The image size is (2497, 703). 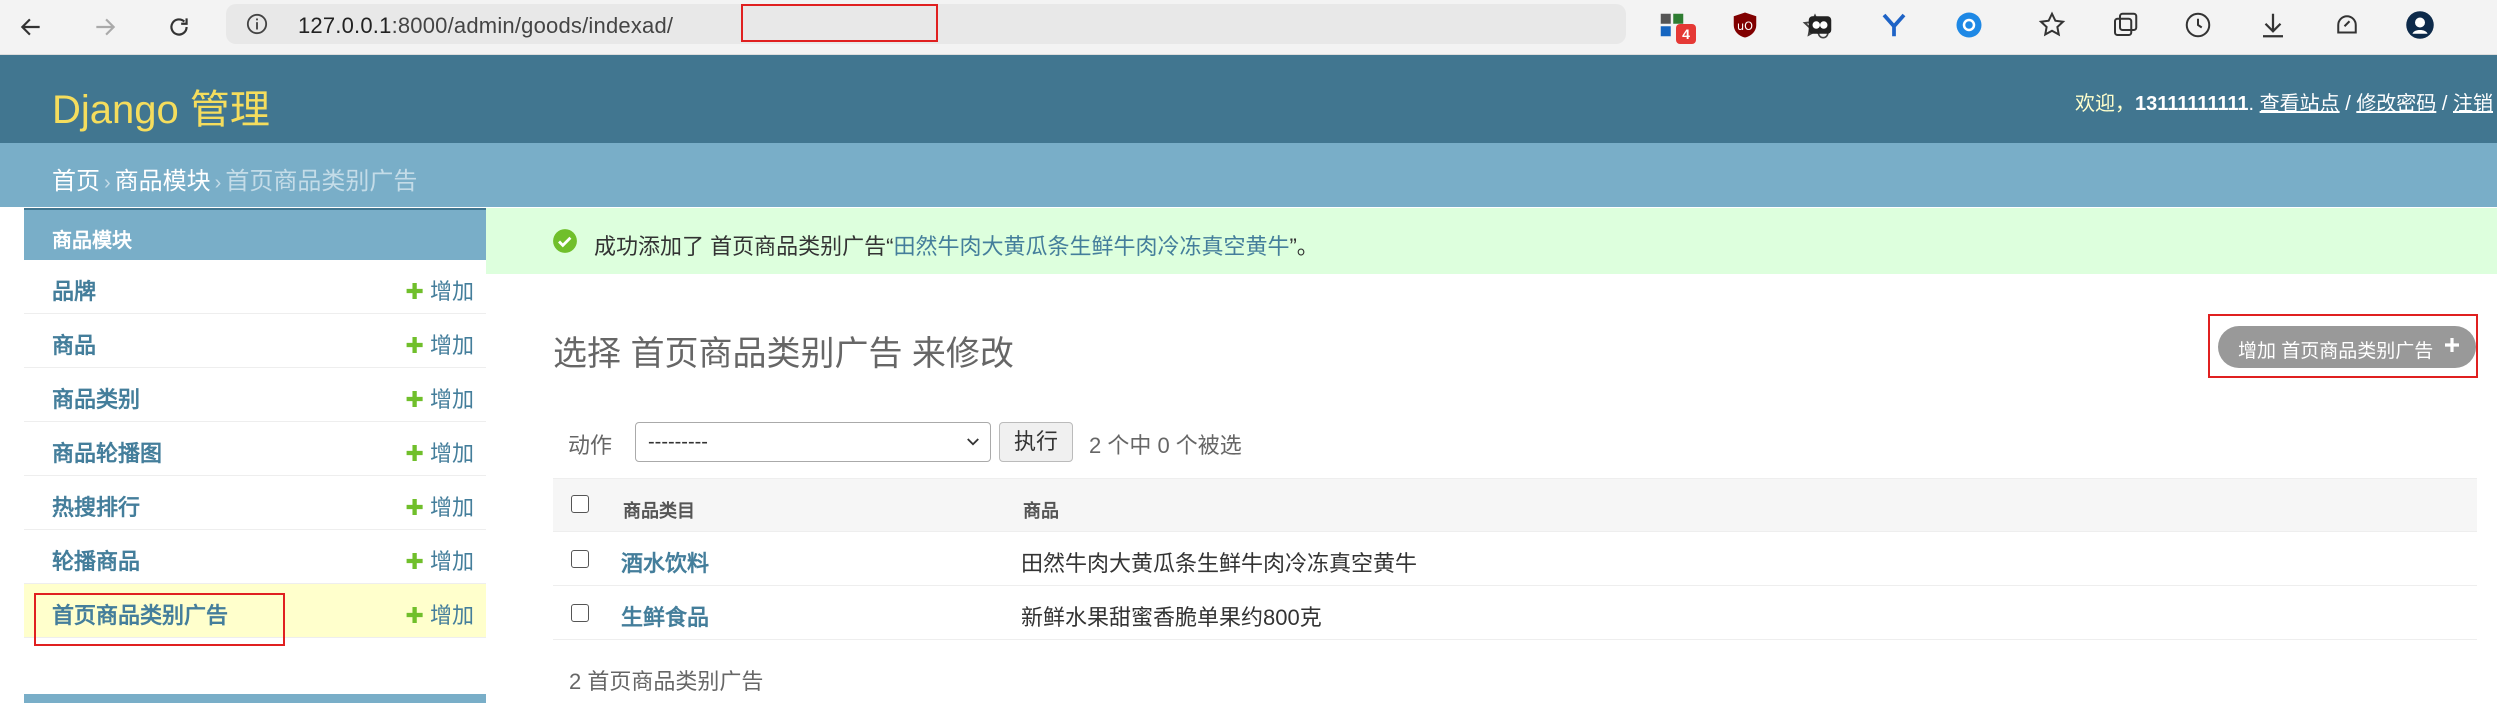 What do you see at coordinates (2343, 346) in the screenshot?
I see `add-button-highlight-box` at bounding box center [2343, 346].